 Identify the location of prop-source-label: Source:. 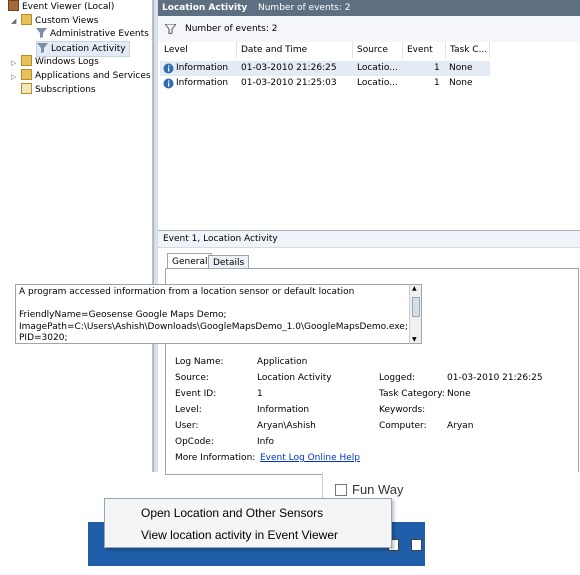
(192, 378).